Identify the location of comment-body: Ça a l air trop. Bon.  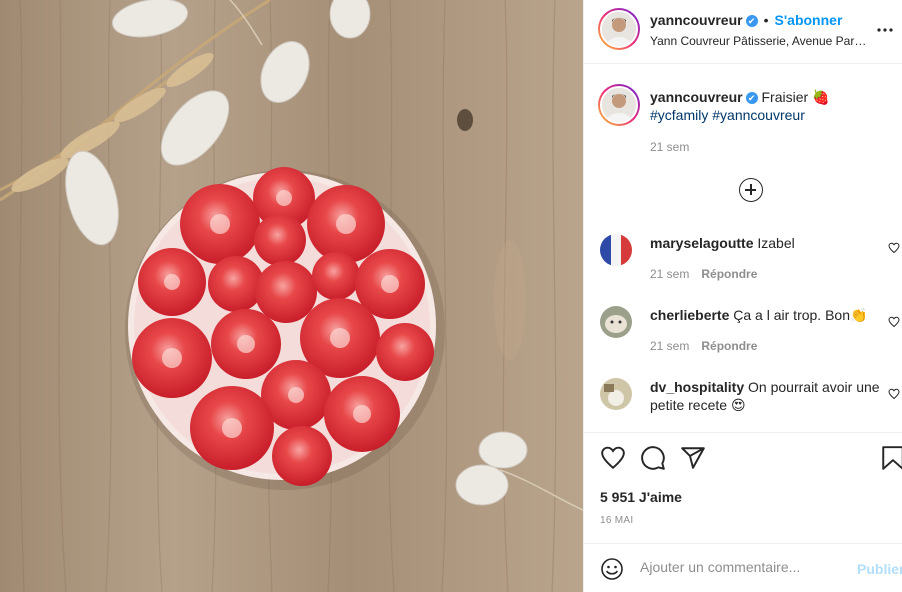
(791, 315).